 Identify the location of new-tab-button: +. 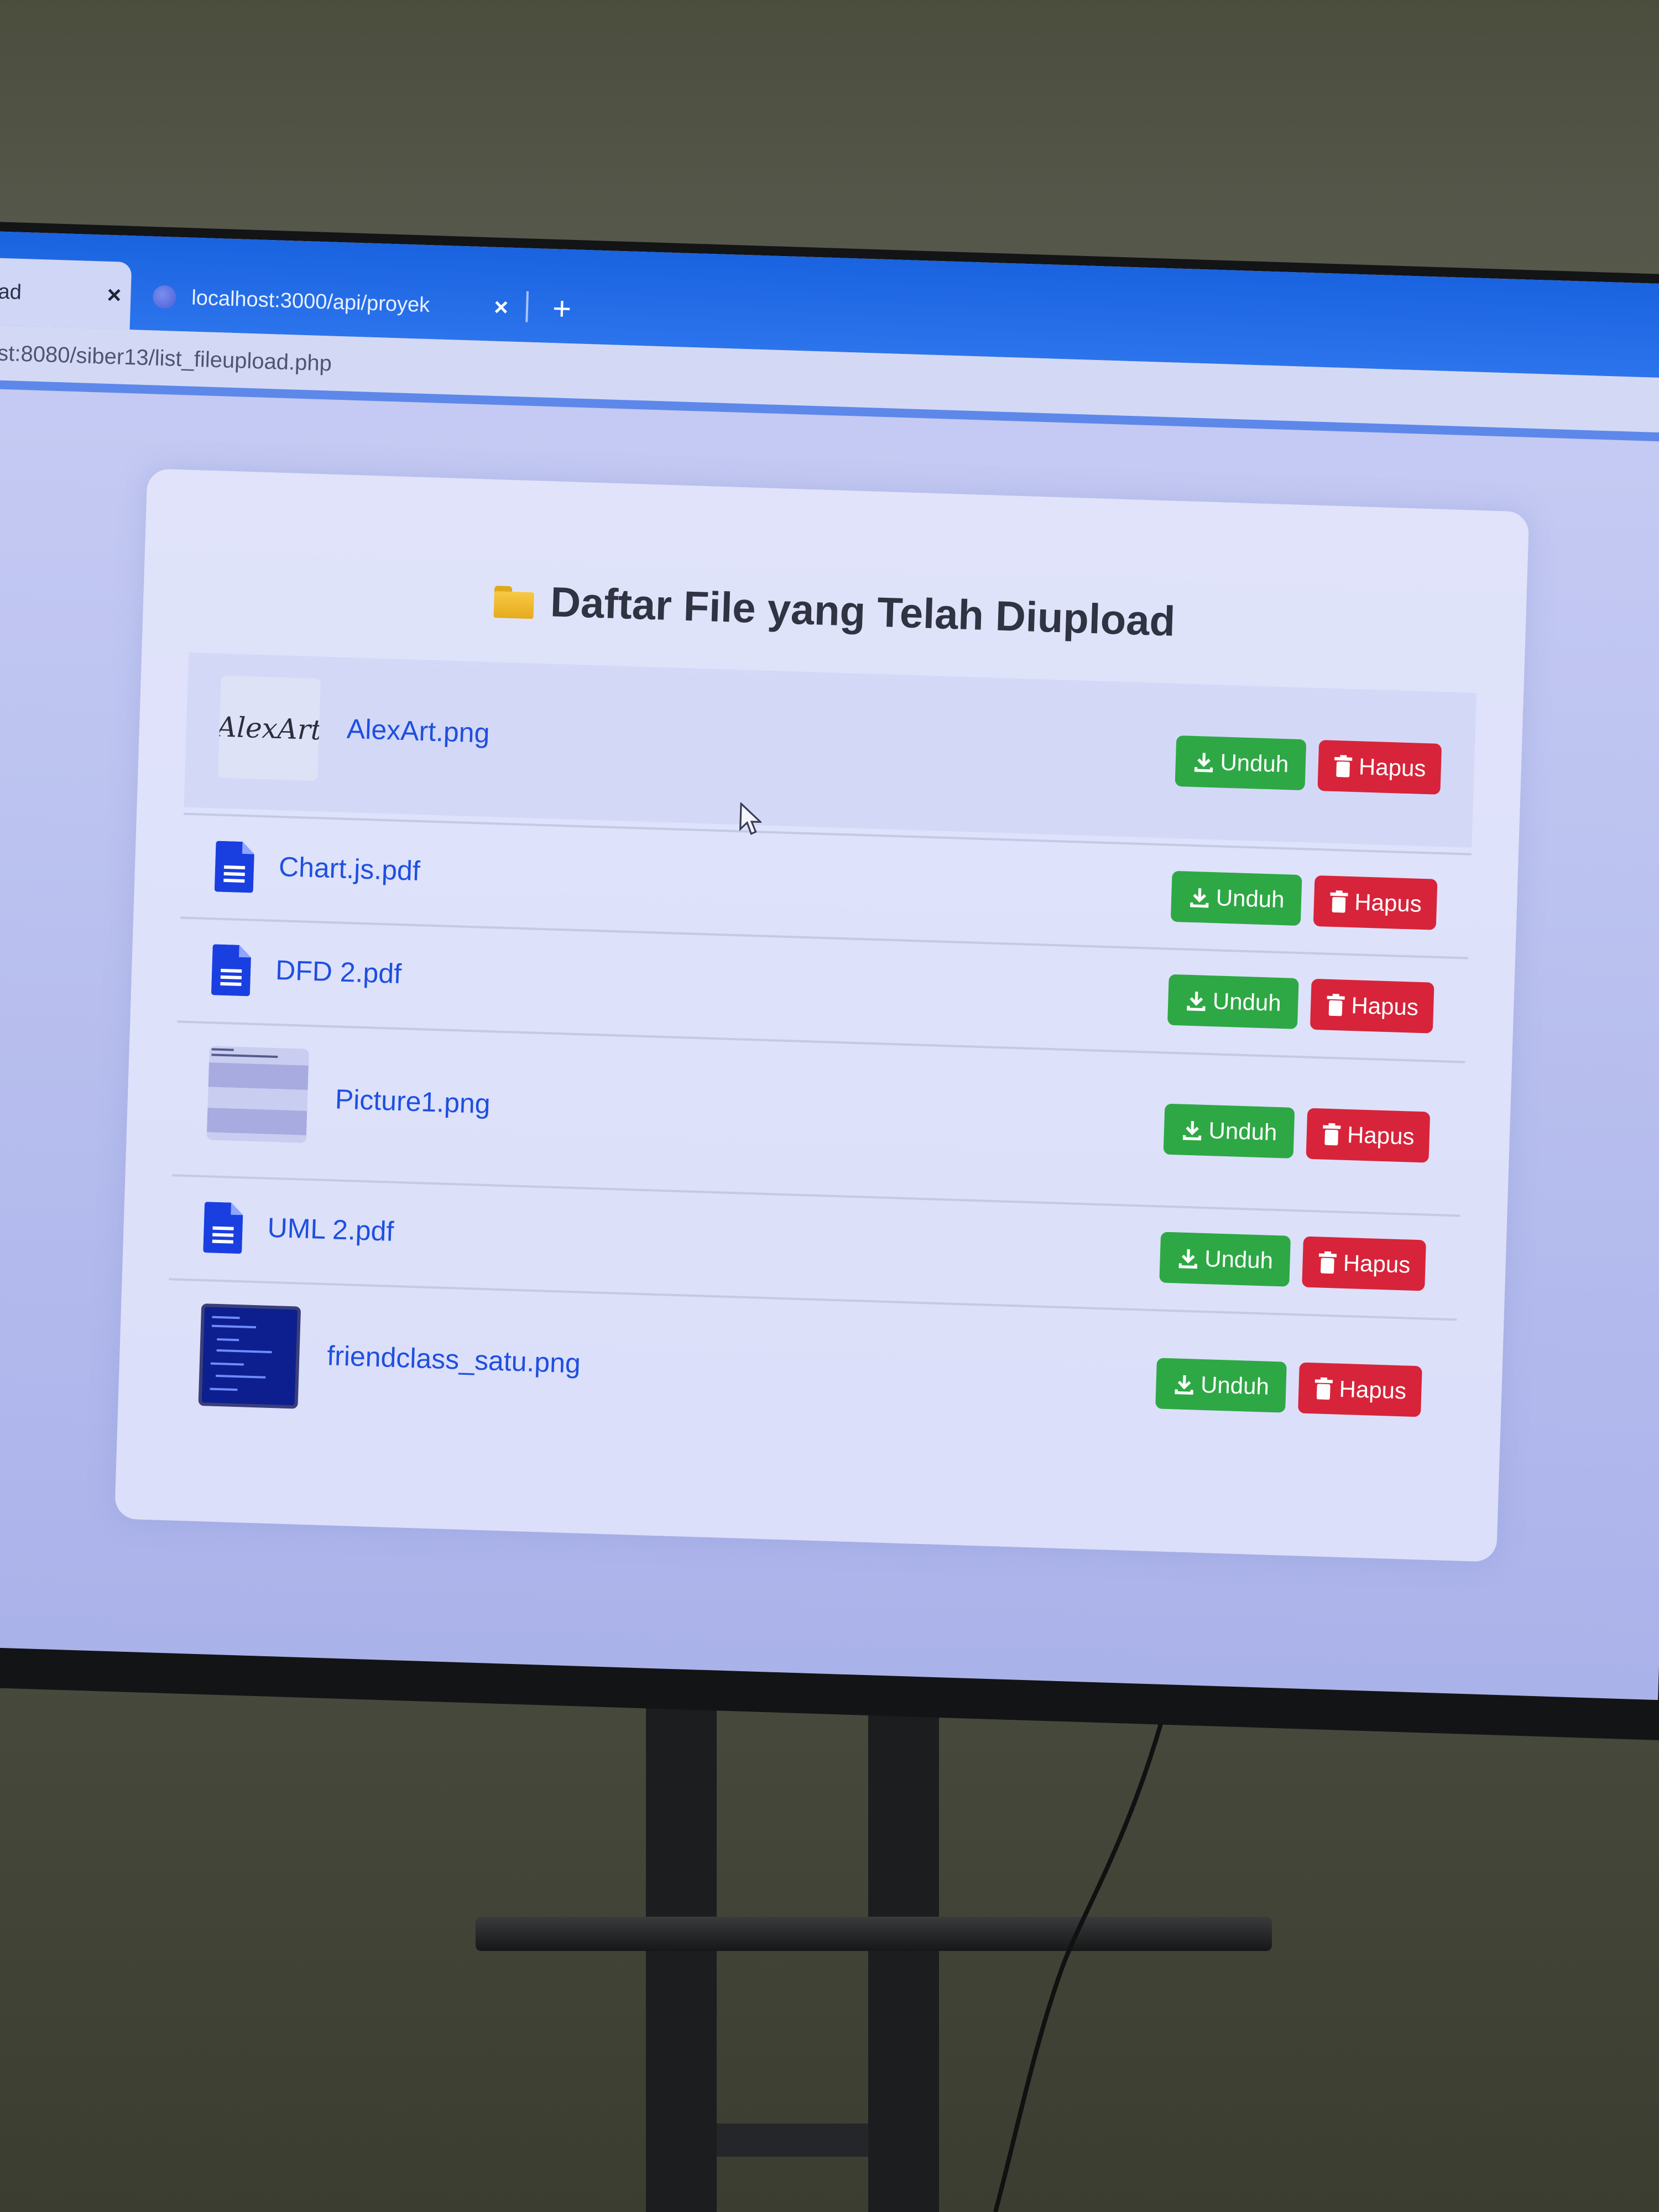
(562, 309).